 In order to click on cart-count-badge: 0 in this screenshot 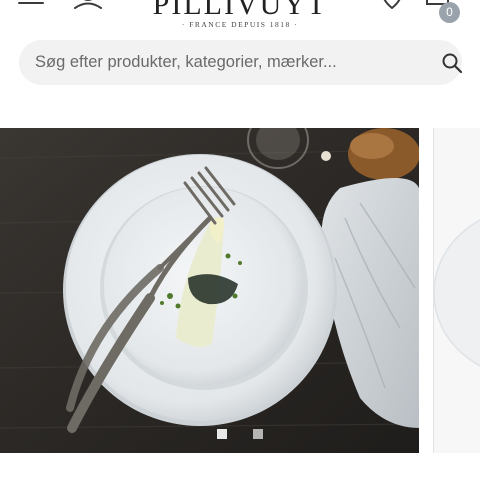, I will do `click(449, 12)`.